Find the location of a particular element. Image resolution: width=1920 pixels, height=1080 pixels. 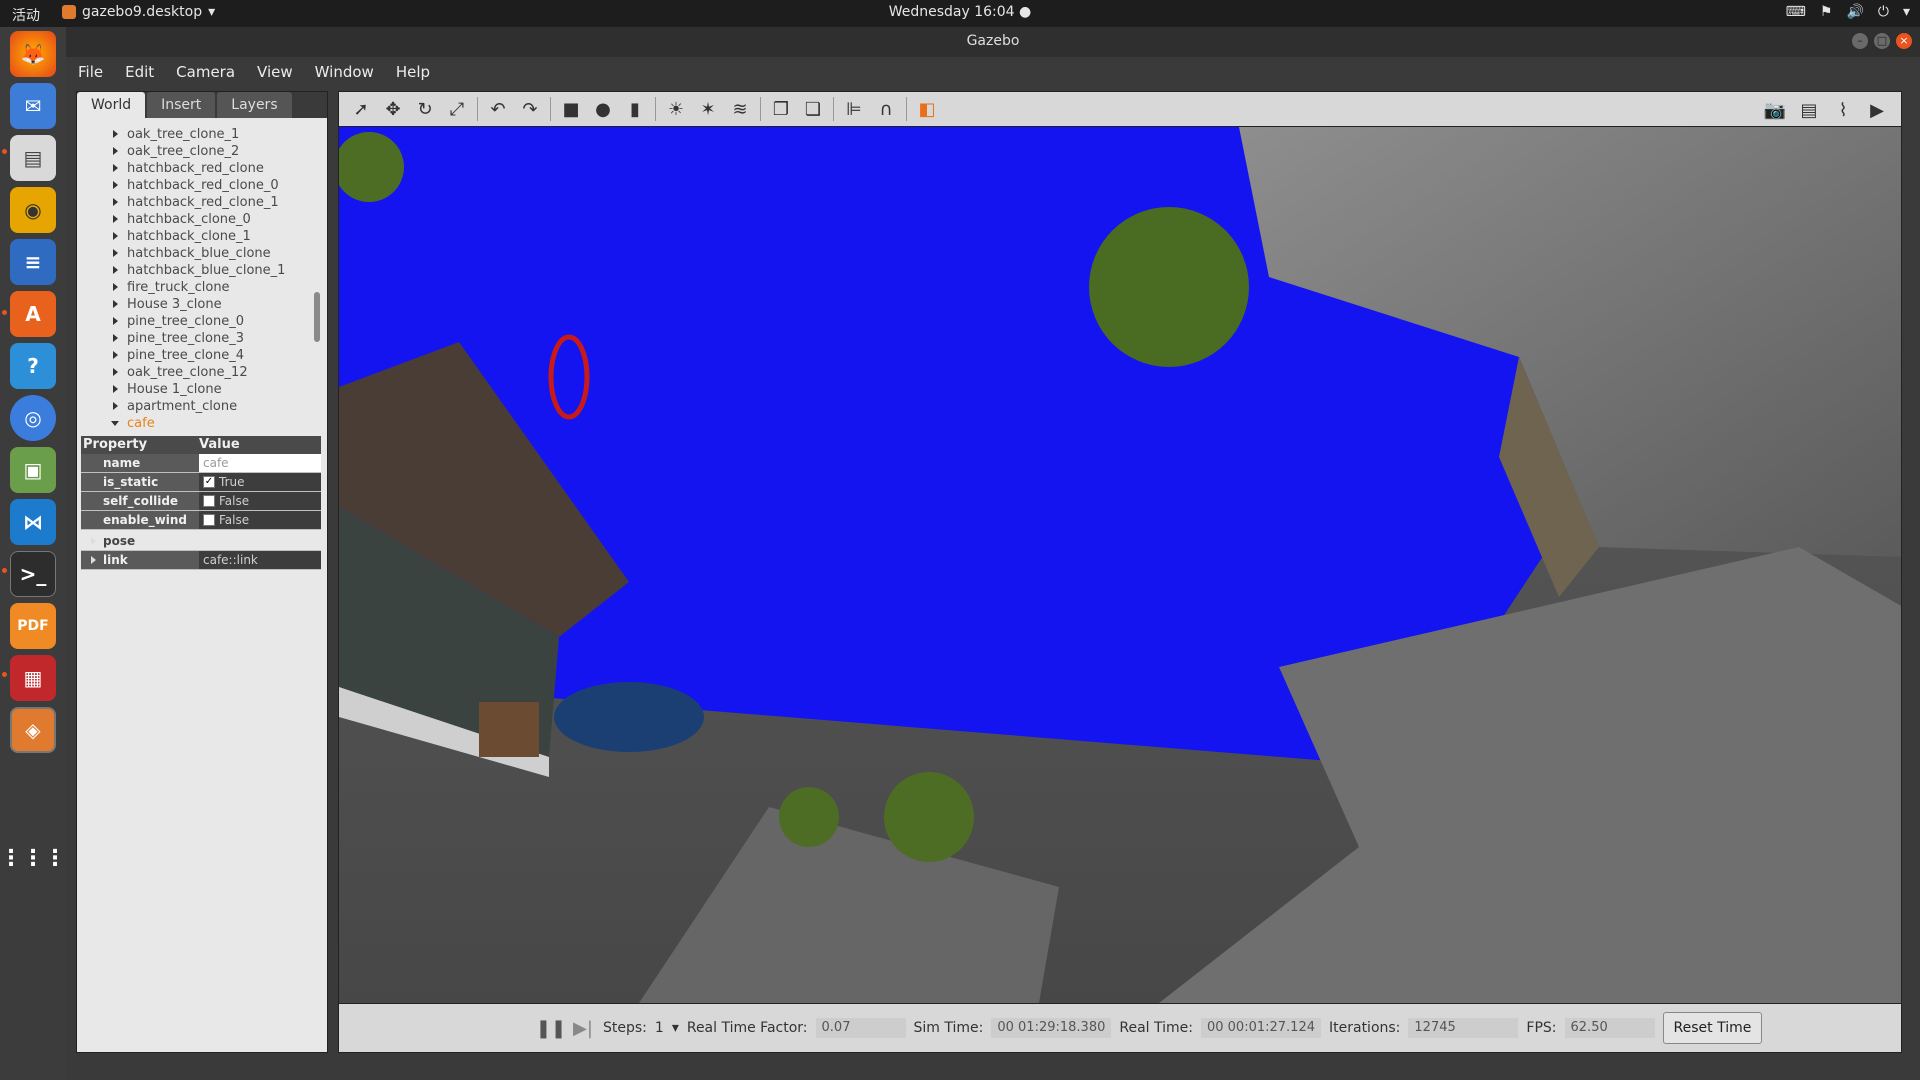

screenshot-icon: 📷 is located at coordinates (1775, 110).